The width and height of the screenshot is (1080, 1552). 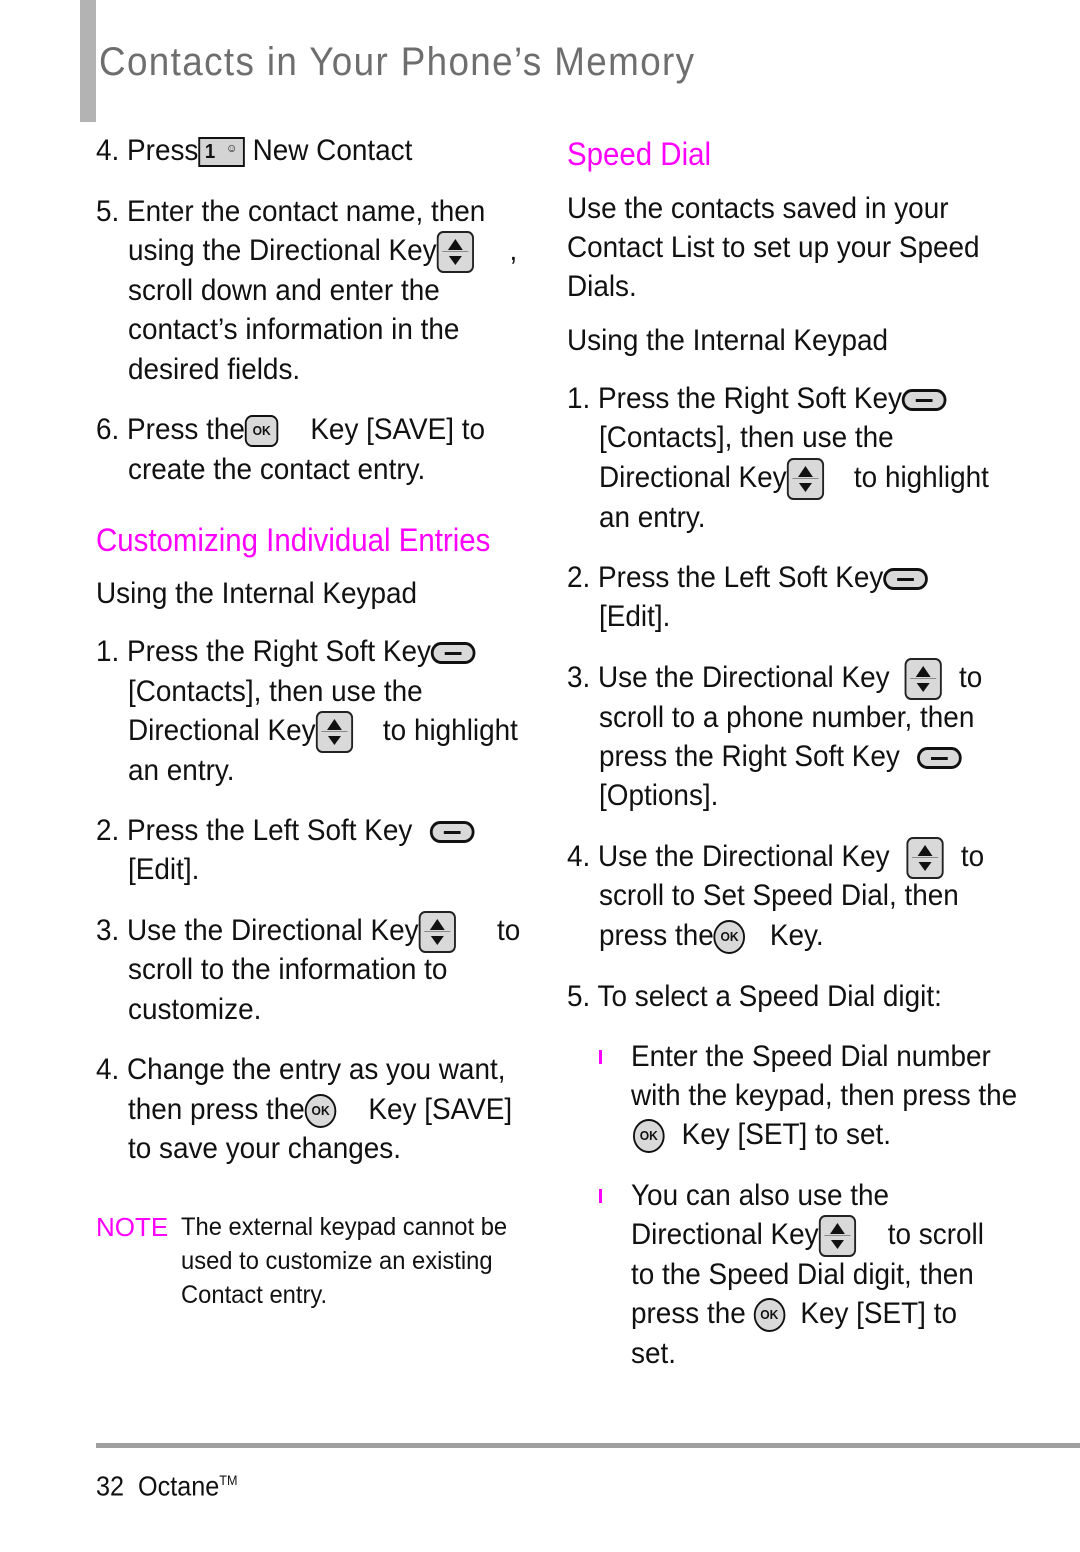 I want to click on page-title: Contacts in Your Phone’s Memory, so click(x=397, y=62).